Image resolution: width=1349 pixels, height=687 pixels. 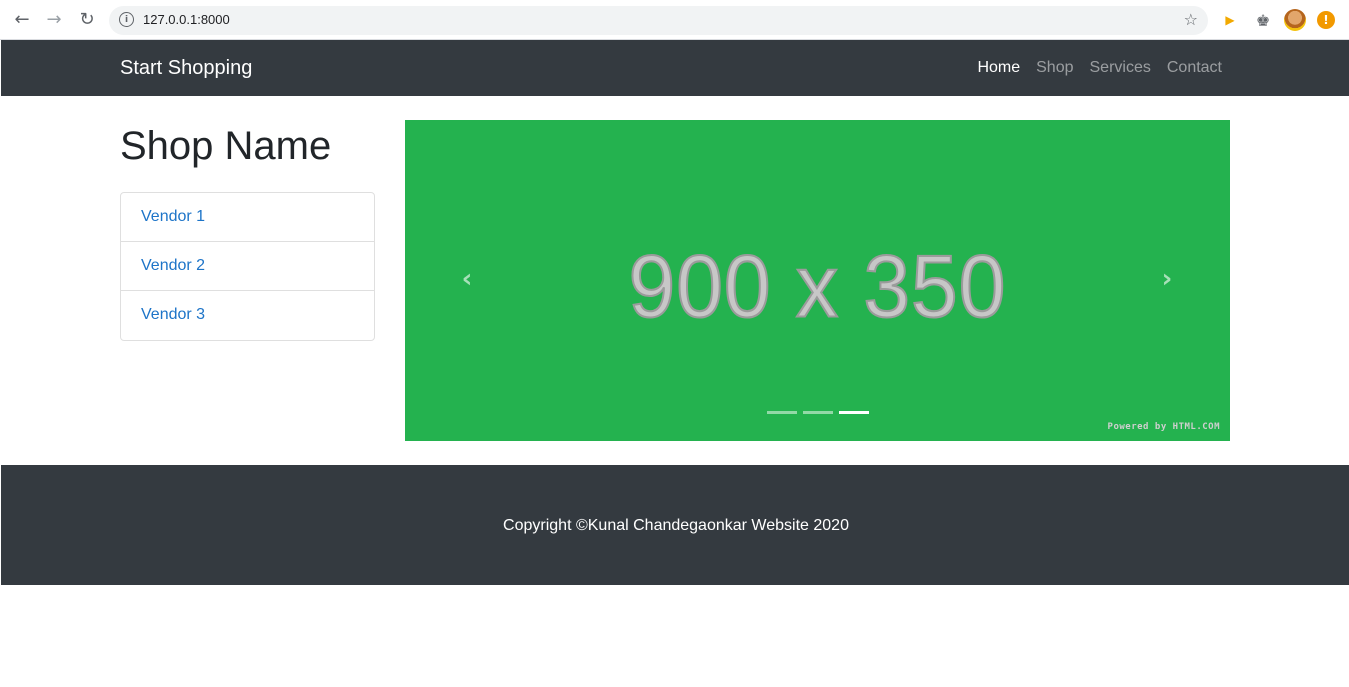 I want to click on carousel-next-icon: ›, so click(x=1167, y=279).